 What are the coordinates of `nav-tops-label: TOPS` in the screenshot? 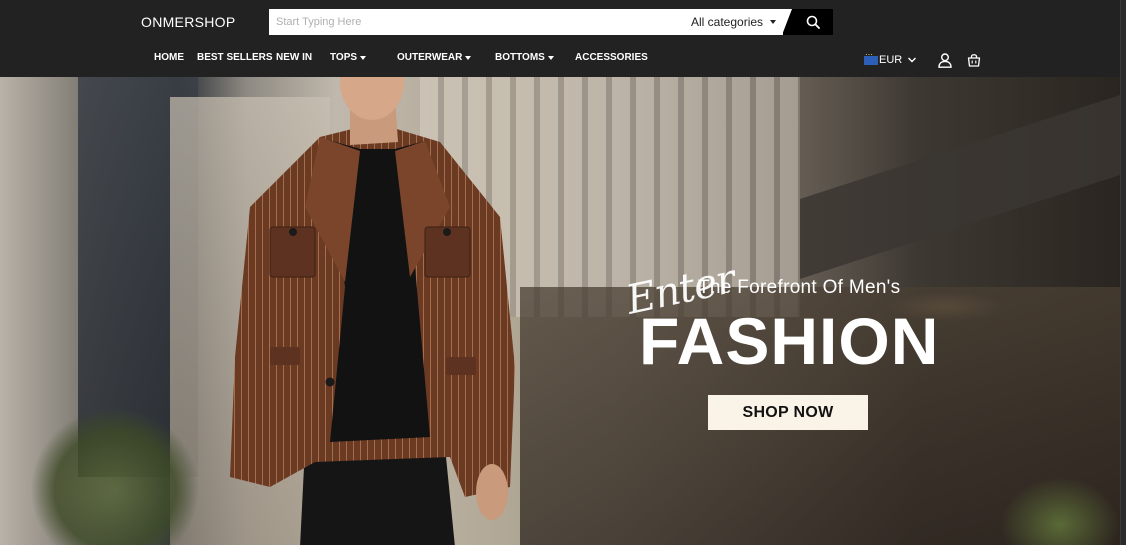 It's located at (344, 57).